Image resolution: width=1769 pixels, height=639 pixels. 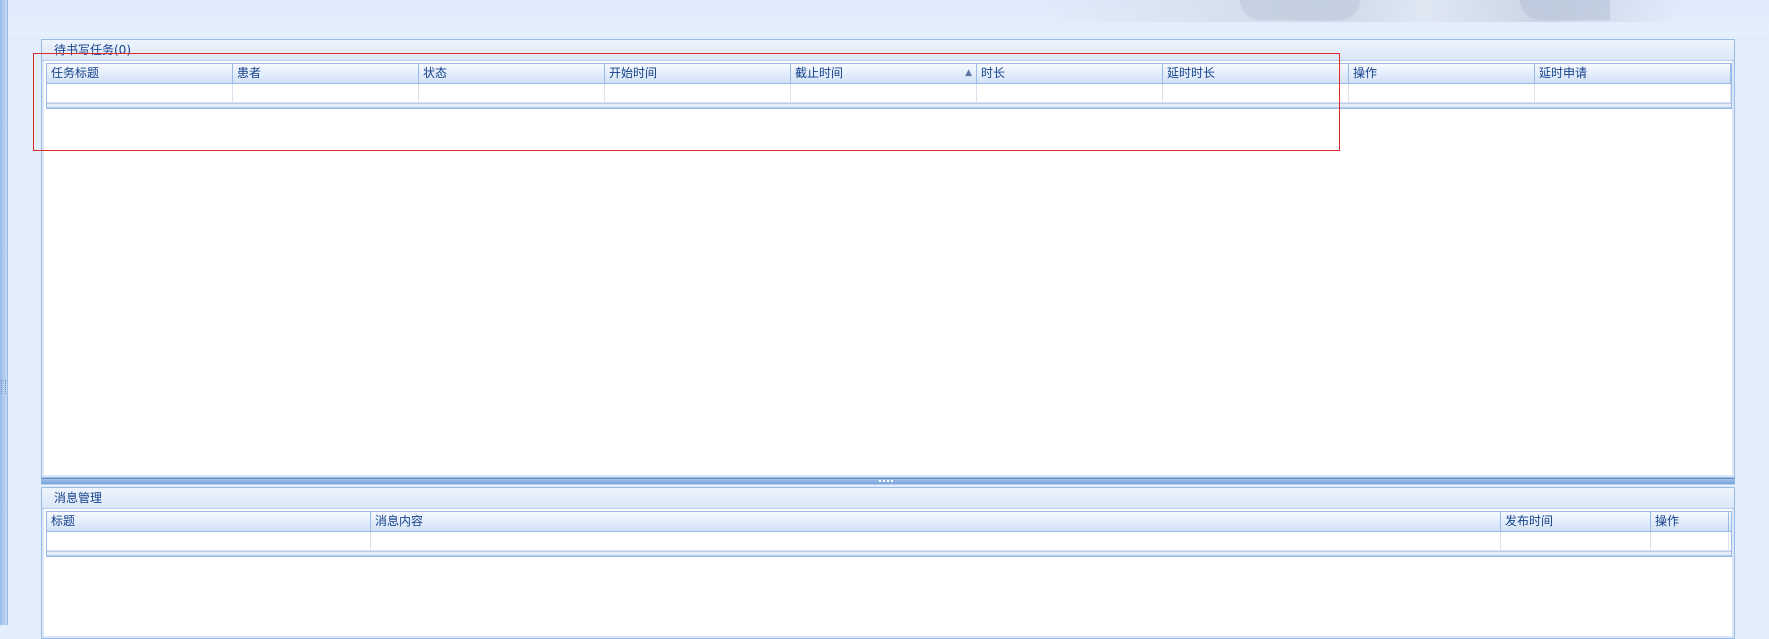 I want to click on column-header: 延时申请, so click(x=1633, y=73).